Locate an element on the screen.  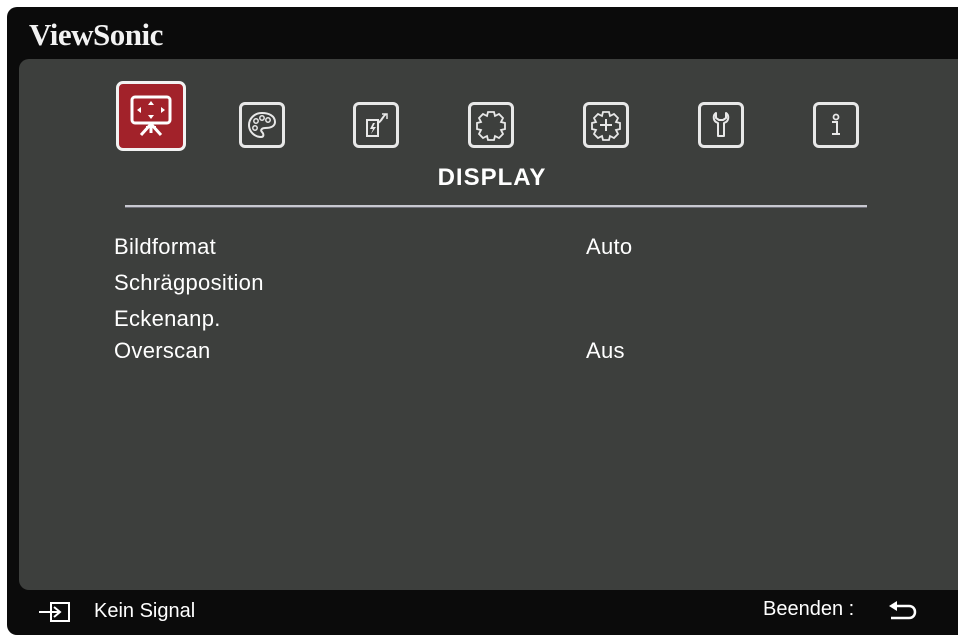
advanced-gear-icon is located at coordinates (606, 126).